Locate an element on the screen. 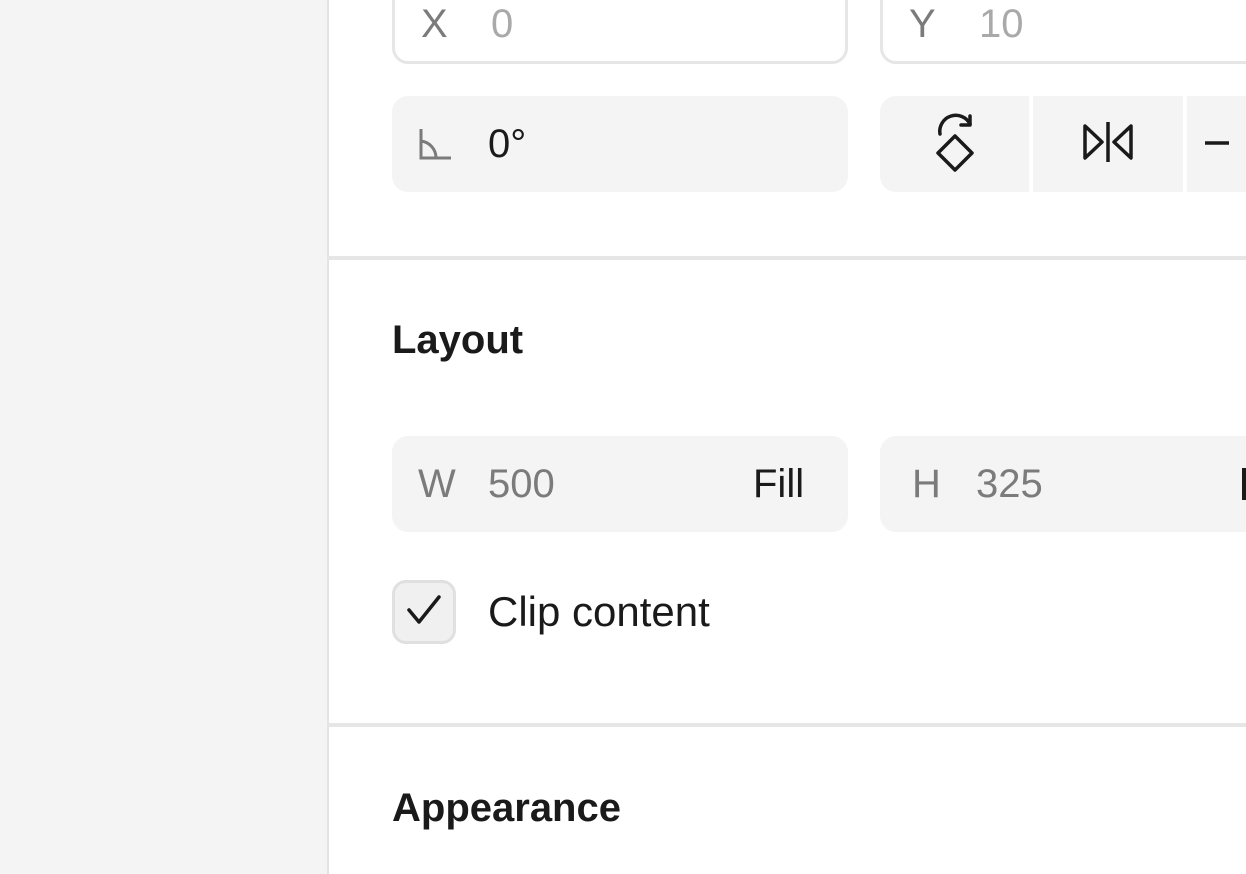  flip-vertical-button is located at coordinates (1216, 144).